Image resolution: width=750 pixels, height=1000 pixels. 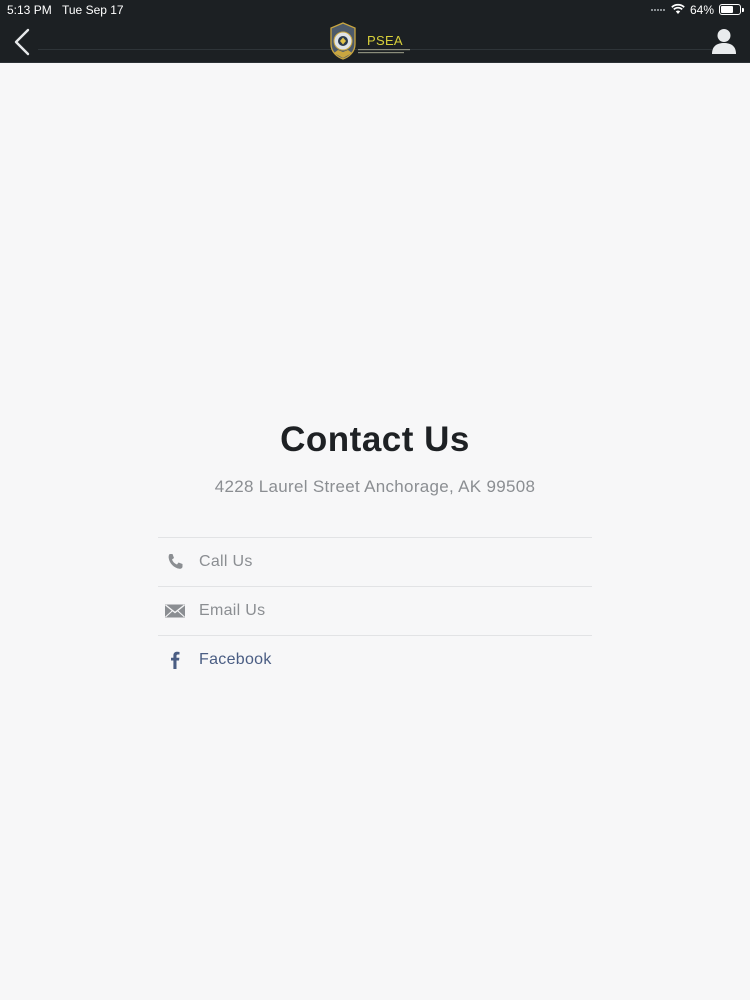 I want to click on call-us-label: Call Us, so click(x=226, y=561).